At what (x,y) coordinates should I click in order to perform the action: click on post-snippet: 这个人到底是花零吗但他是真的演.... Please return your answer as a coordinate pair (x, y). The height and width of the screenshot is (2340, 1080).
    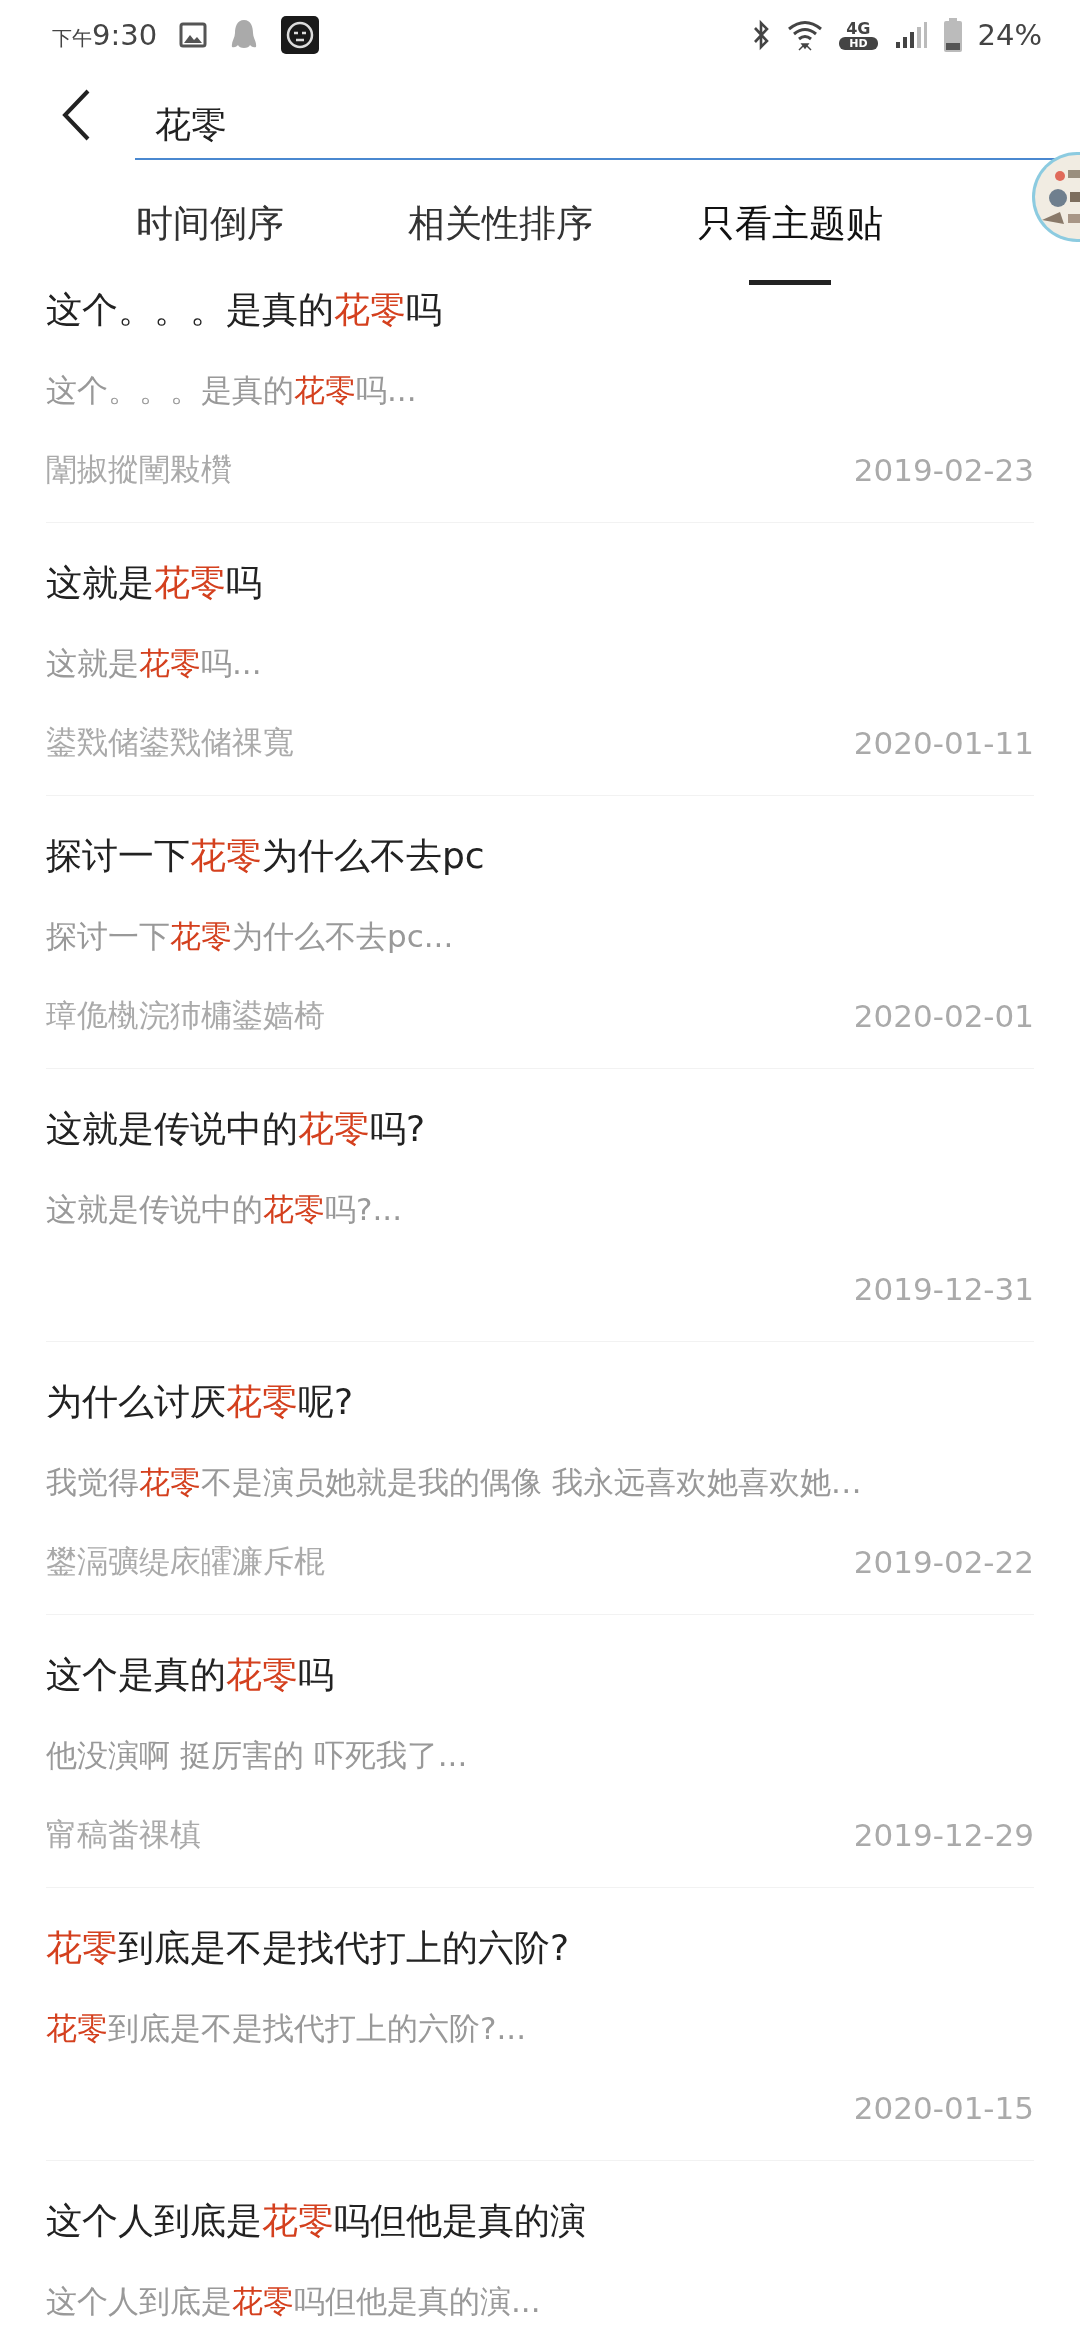
    Looking at the image, I should click on (294, 2301).